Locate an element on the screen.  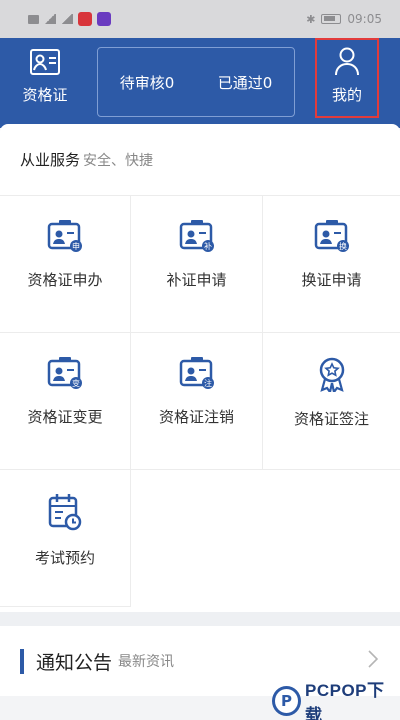
certificate-icon is located at coordinates (45, 62).